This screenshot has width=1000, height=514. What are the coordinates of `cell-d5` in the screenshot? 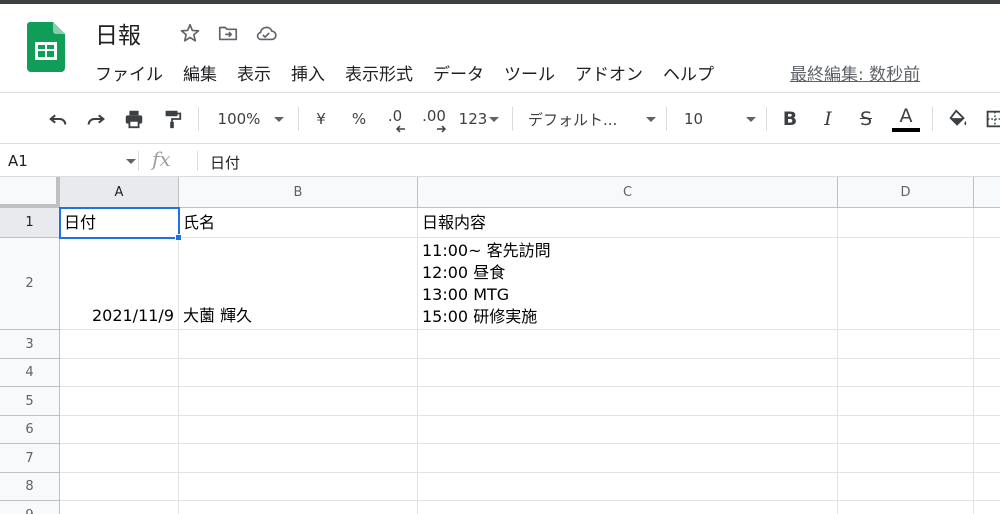 It's located at (906, 401).